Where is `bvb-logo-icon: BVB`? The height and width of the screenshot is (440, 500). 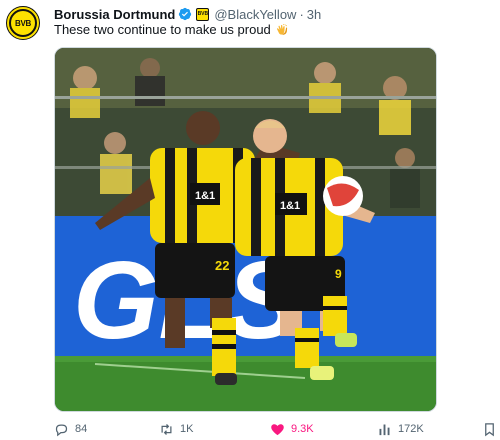
bvb-logo-icon: BVB is located at coordinates (23, 23).